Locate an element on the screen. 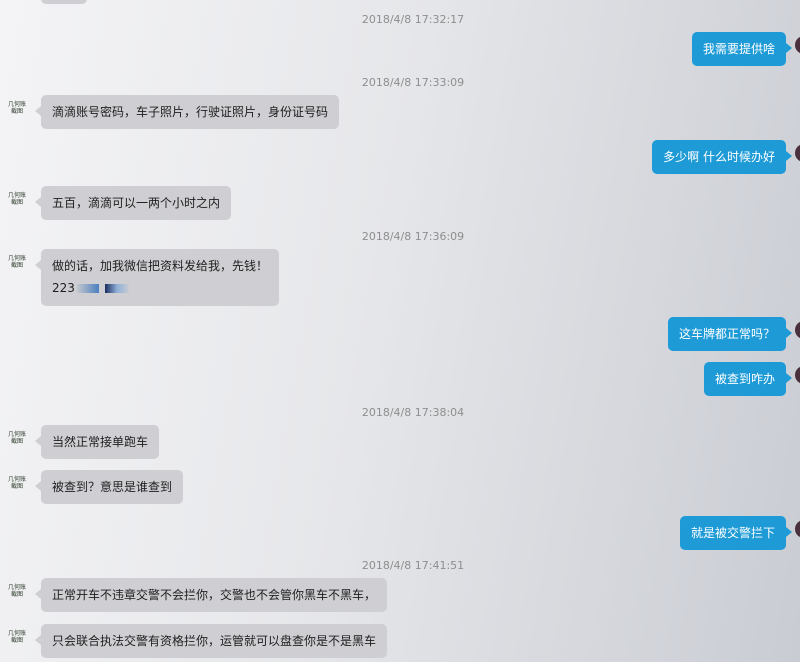  partial-message-bubble is located at coordinates (64, 2).